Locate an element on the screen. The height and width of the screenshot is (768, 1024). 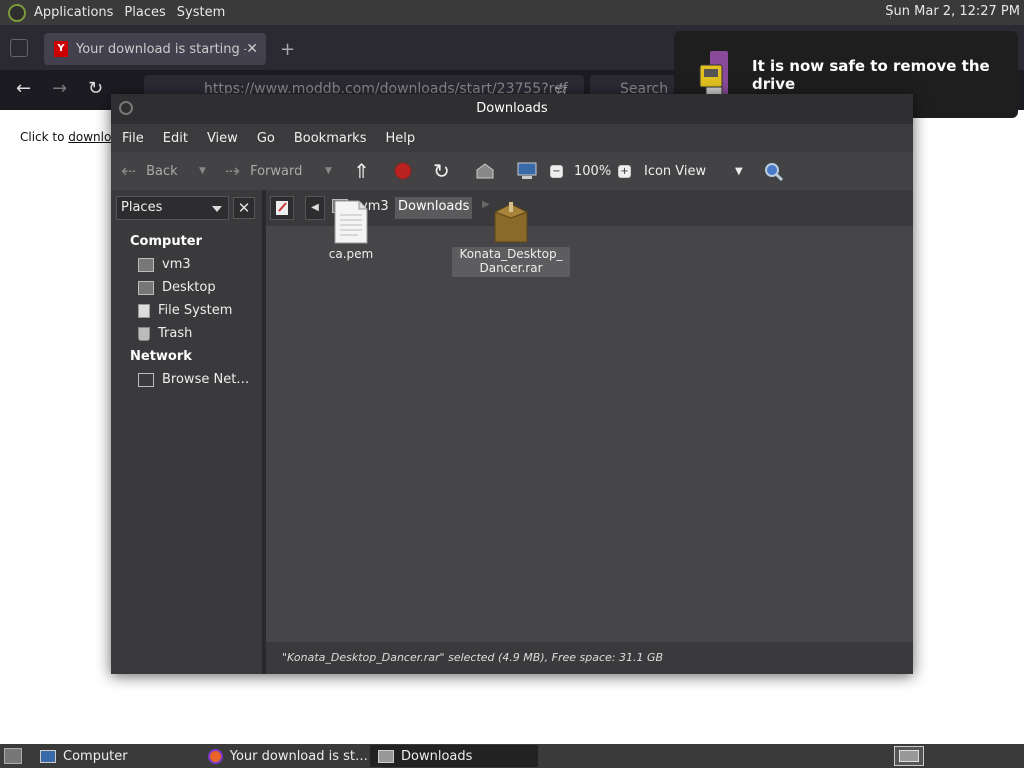
sidebar-item-label: File System is located at coordinates (195, 310).